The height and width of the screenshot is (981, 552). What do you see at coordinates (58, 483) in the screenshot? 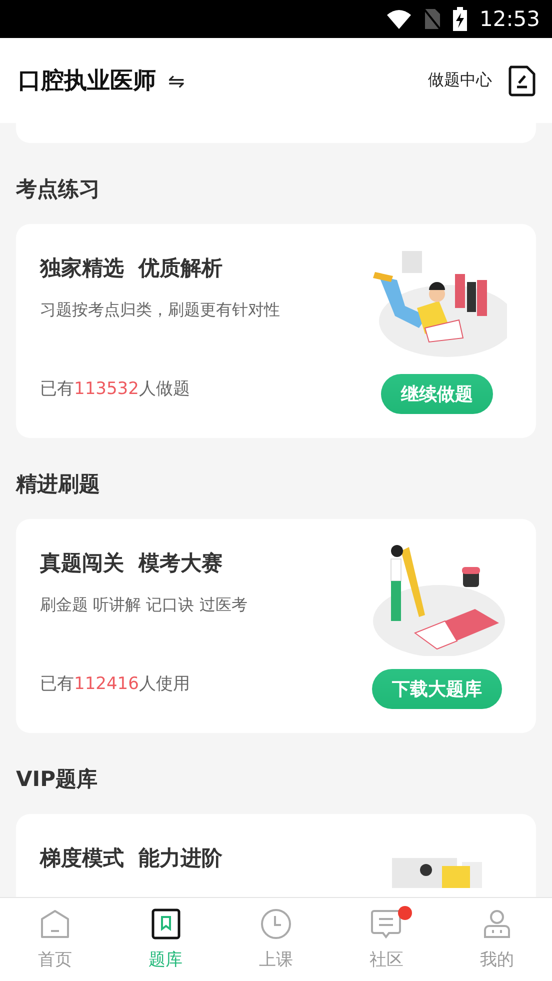
I see `section-title: 精进刷题` at bounding box center [58, 483].